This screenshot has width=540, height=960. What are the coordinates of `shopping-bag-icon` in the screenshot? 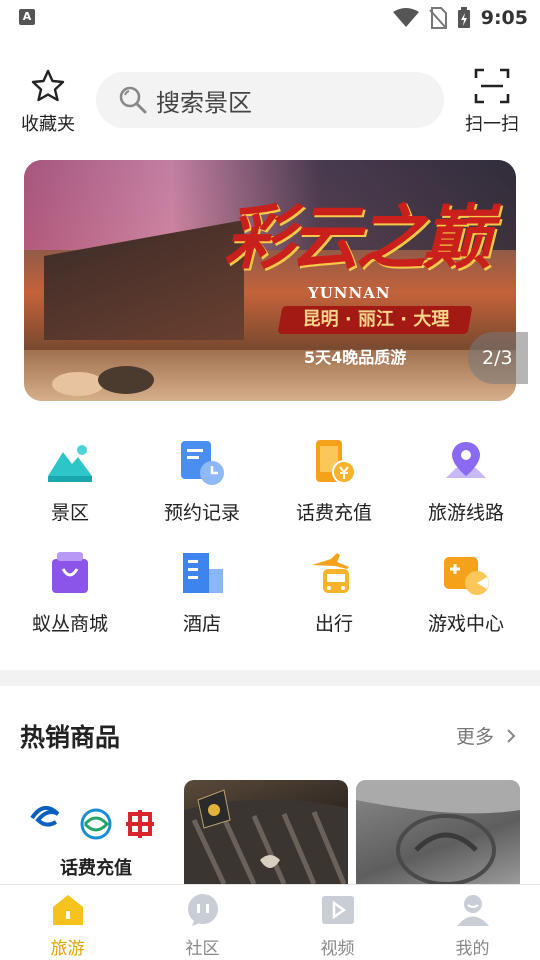 It's located at (70, 572).